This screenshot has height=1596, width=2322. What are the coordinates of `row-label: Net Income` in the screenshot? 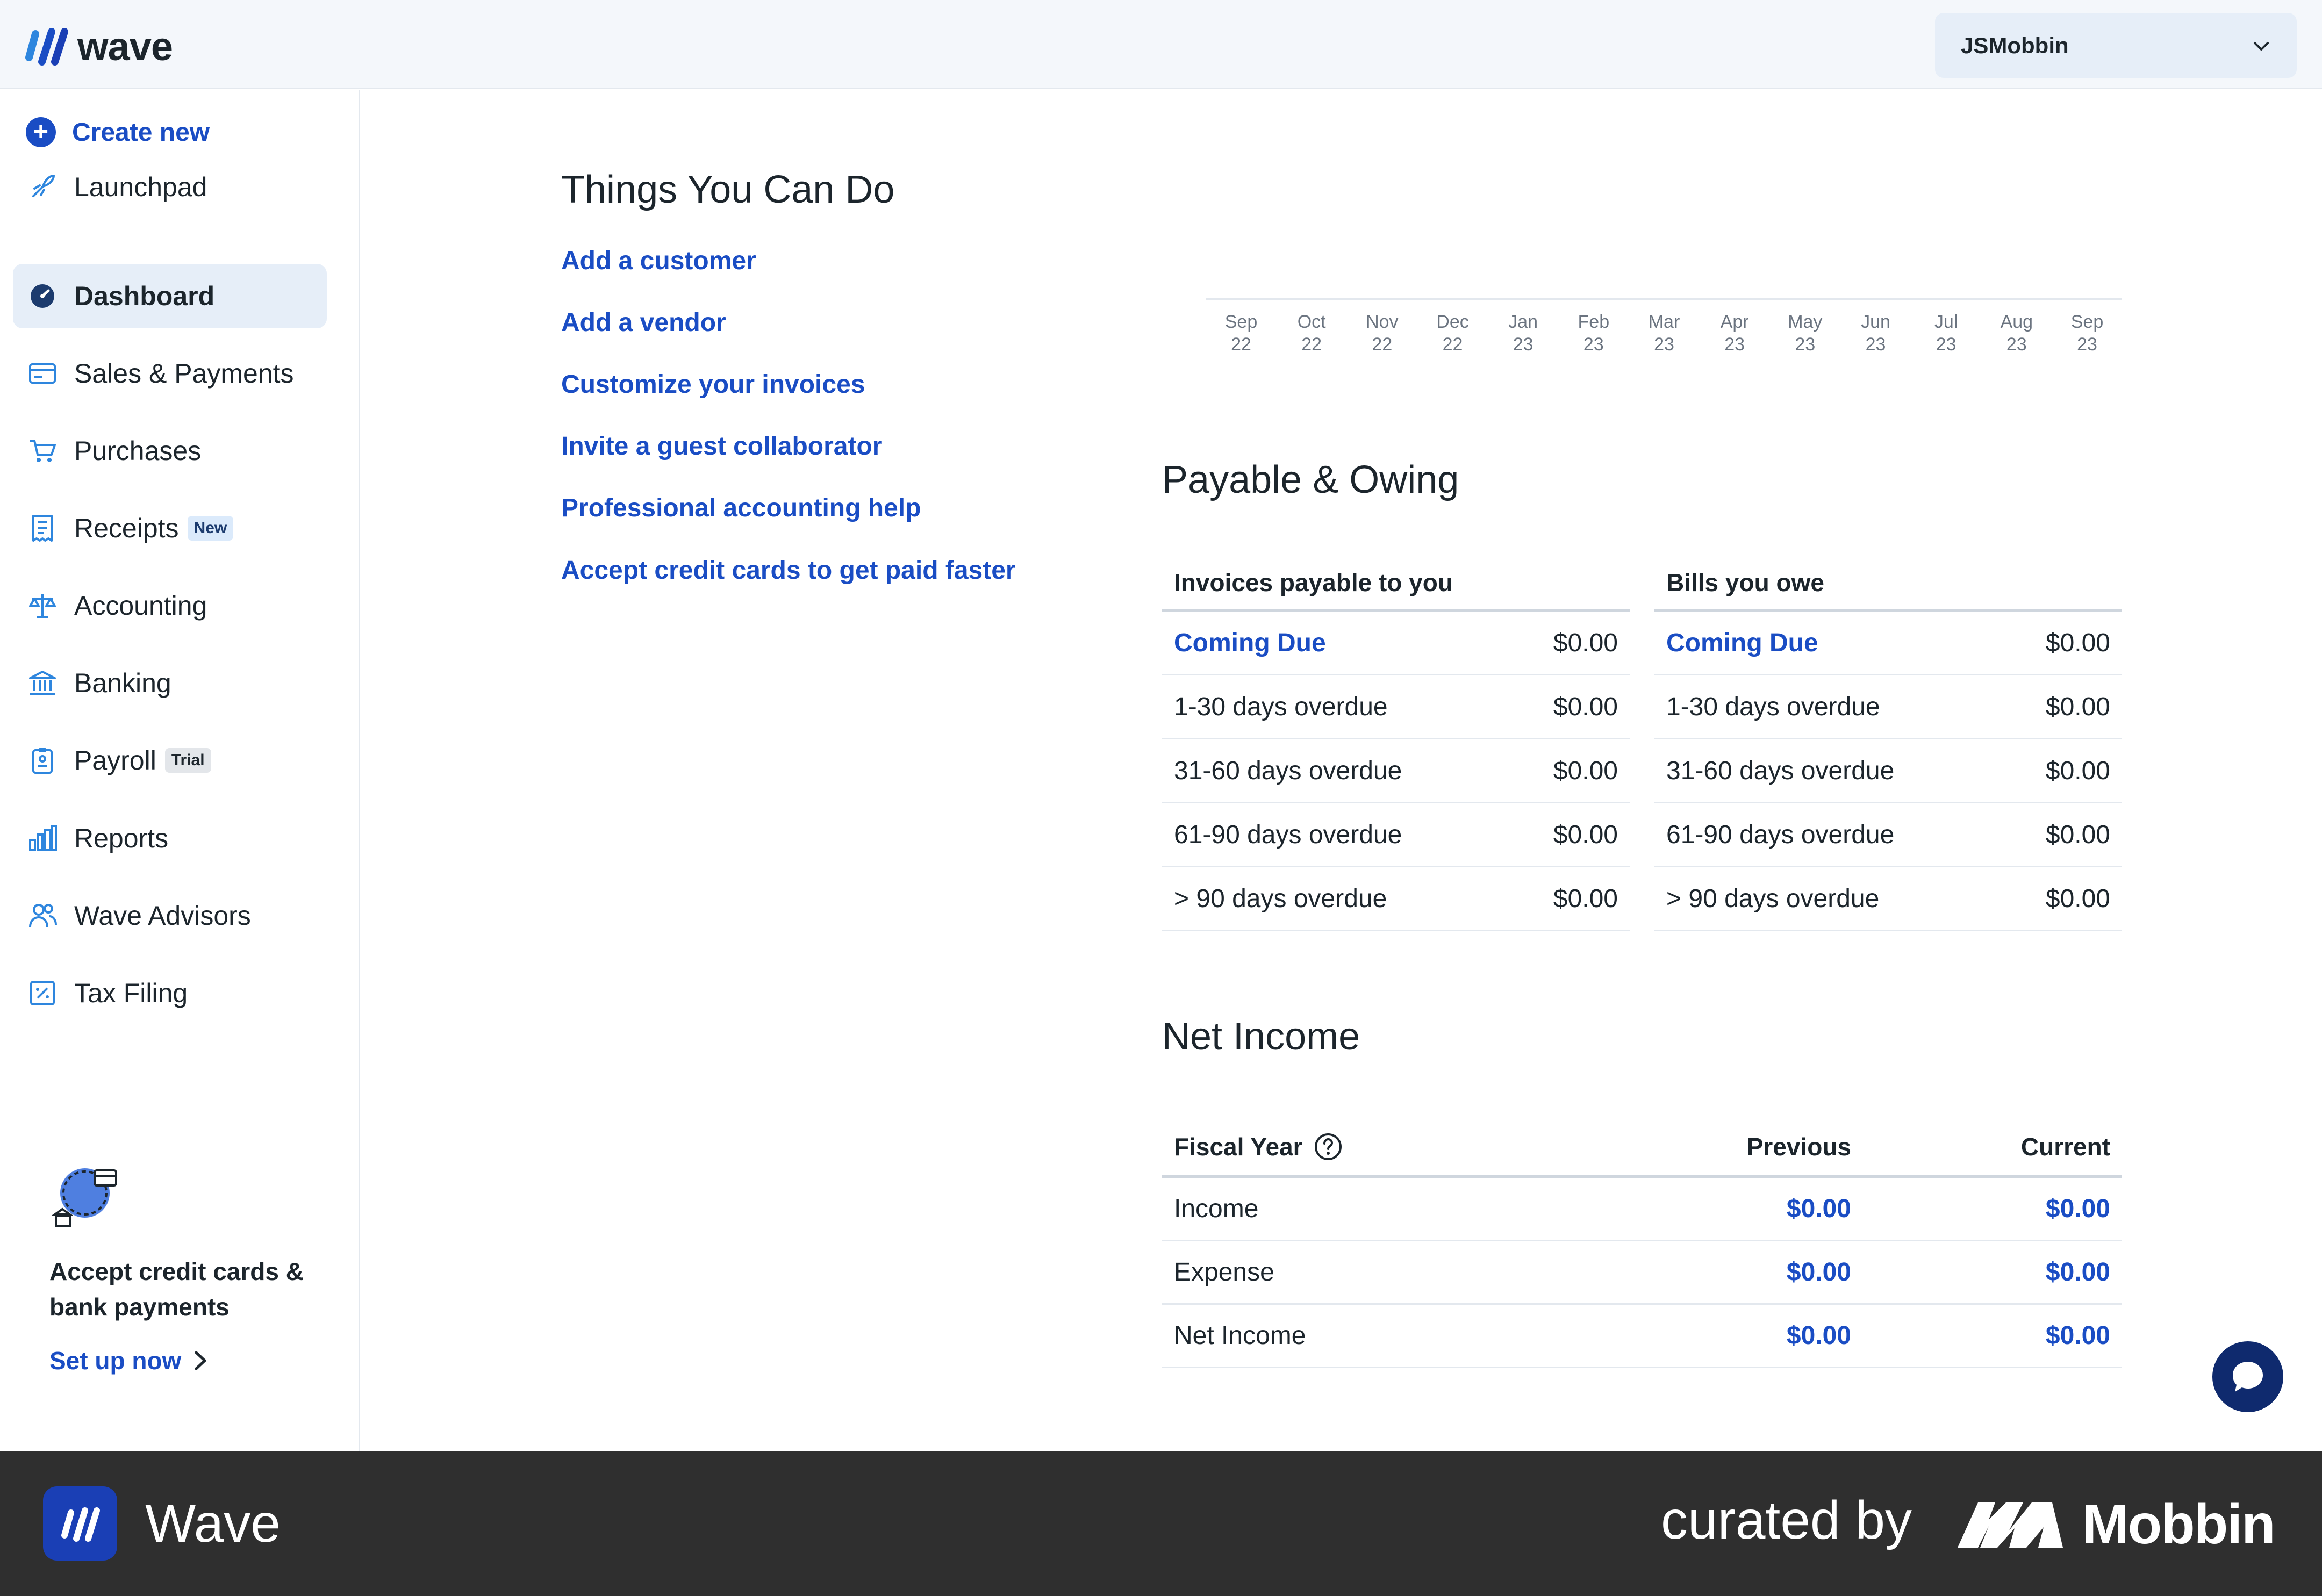 It's located at (1240, 1335).